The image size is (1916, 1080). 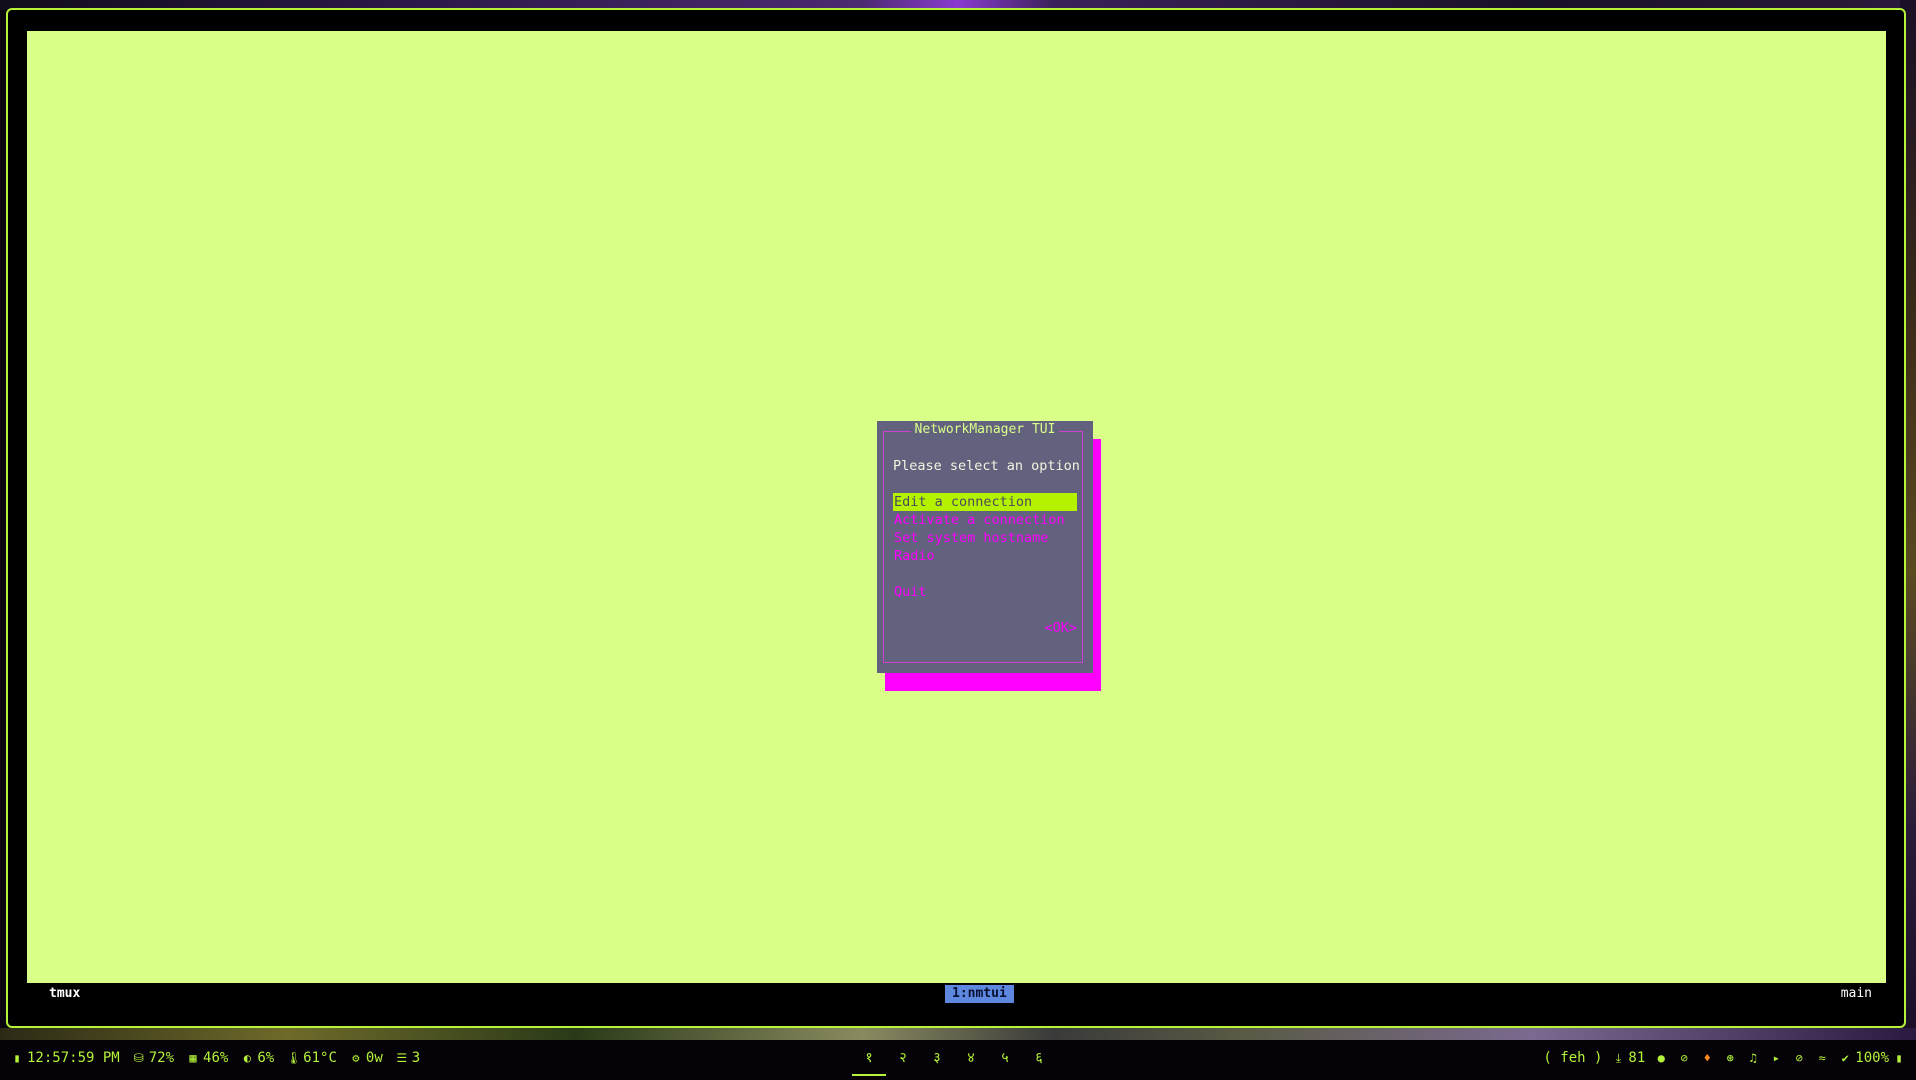 What do you see at coordinates (985, 538) in the screenshot?
I see `menu-item-set-hostname: Set system hostname` at bounding box center [985, 538].